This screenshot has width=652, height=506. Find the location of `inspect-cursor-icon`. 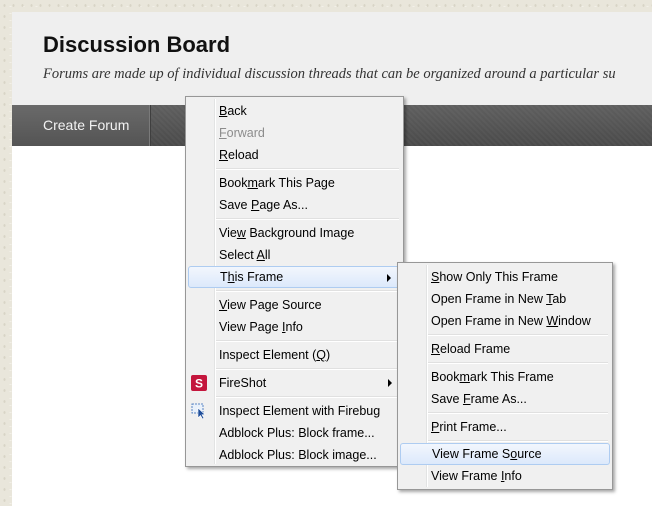

inspect-cursor-icon is located at coordinates (198, 411).